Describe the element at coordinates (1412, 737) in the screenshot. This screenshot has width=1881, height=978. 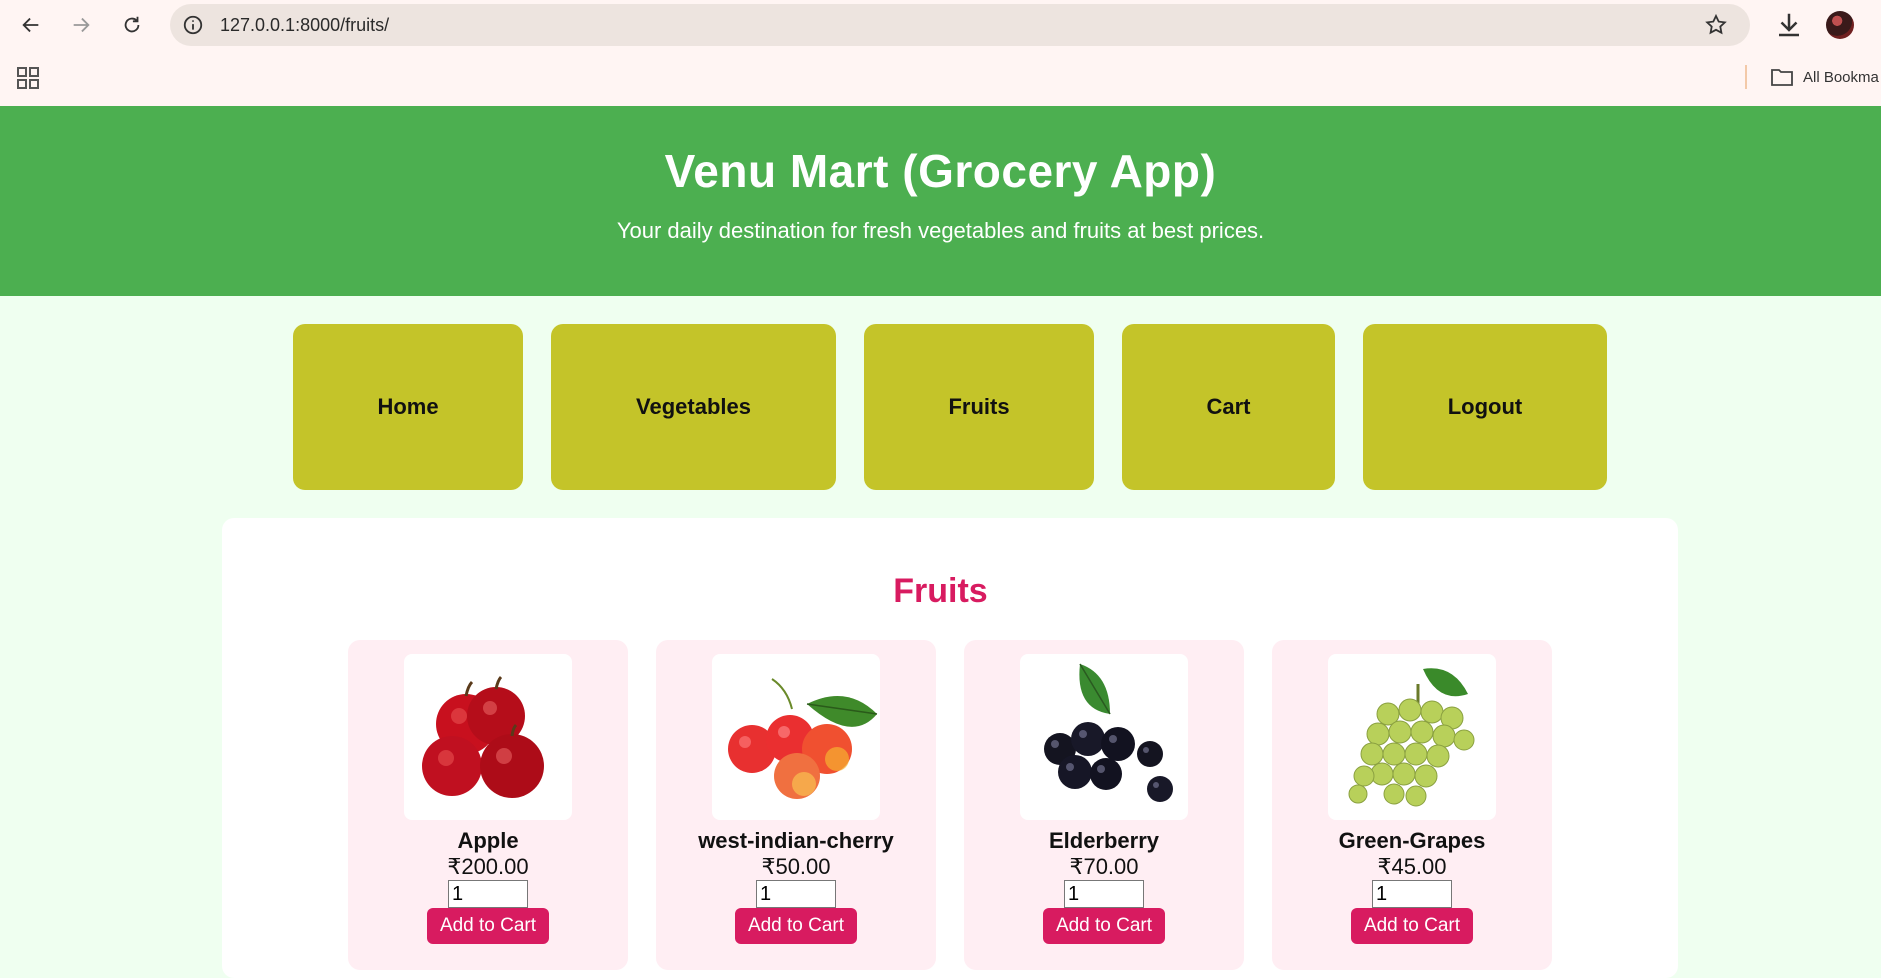
I see `grapes-image` at that location.